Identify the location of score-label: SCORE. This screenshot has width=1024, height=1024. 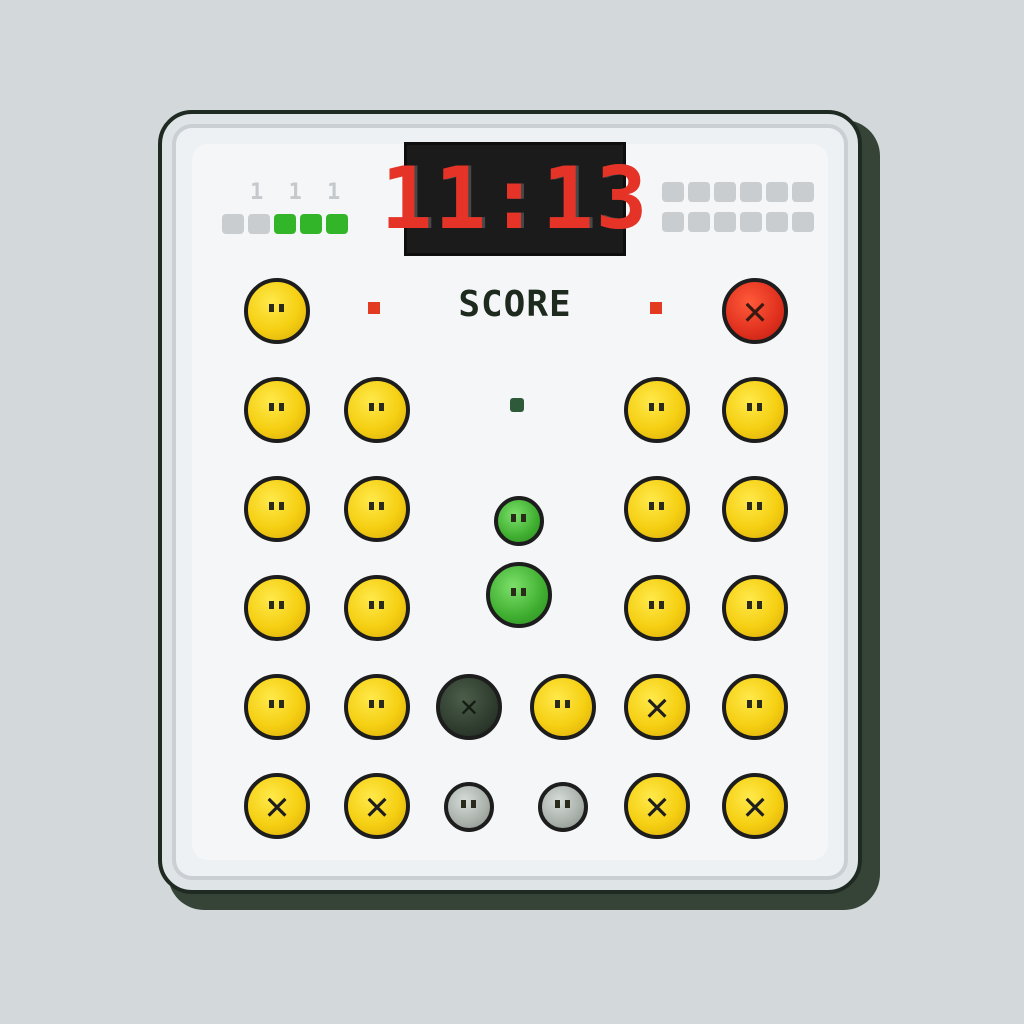
(515, 304).